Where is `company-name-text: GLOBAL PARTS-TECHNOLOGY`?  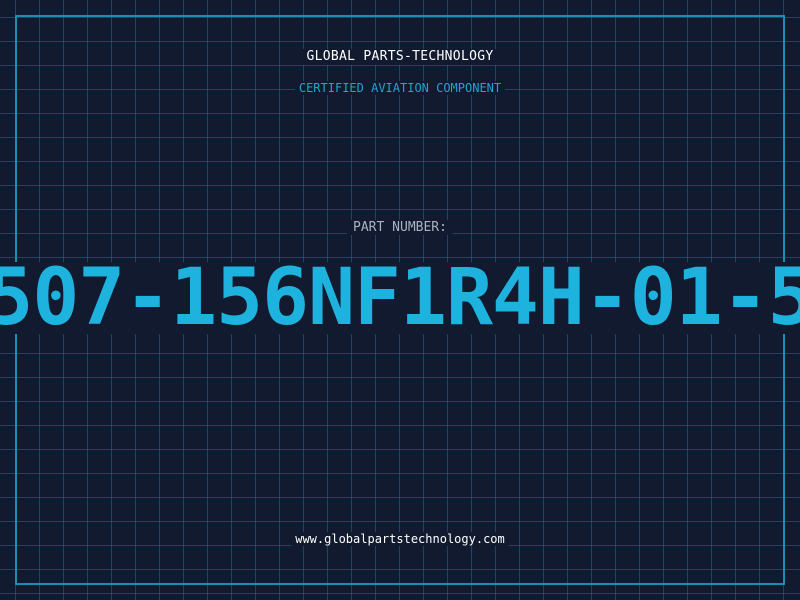 company-name-text: GLOBAL PARTS-TECHNOLOGY is located at coordinates (400, 57).